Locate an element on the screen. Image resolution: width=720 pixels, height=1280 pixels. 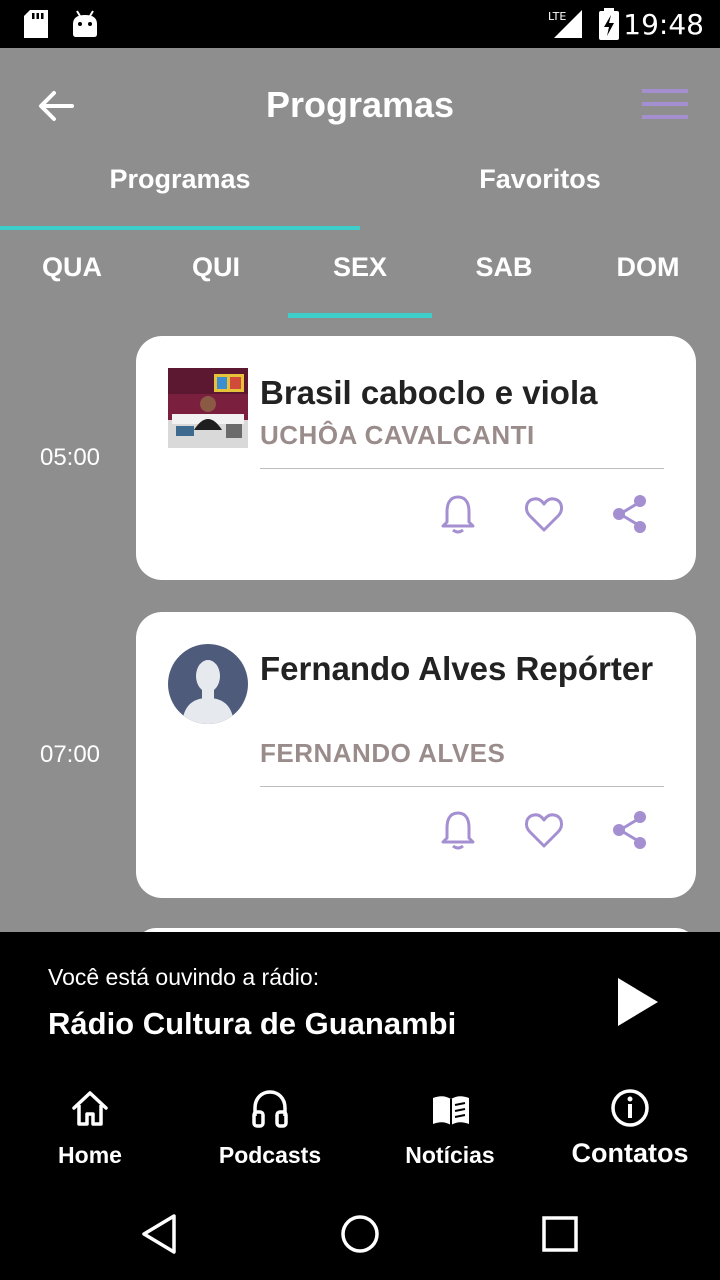
nav-noticias: Notícias is located at coordinates (450, 1129).